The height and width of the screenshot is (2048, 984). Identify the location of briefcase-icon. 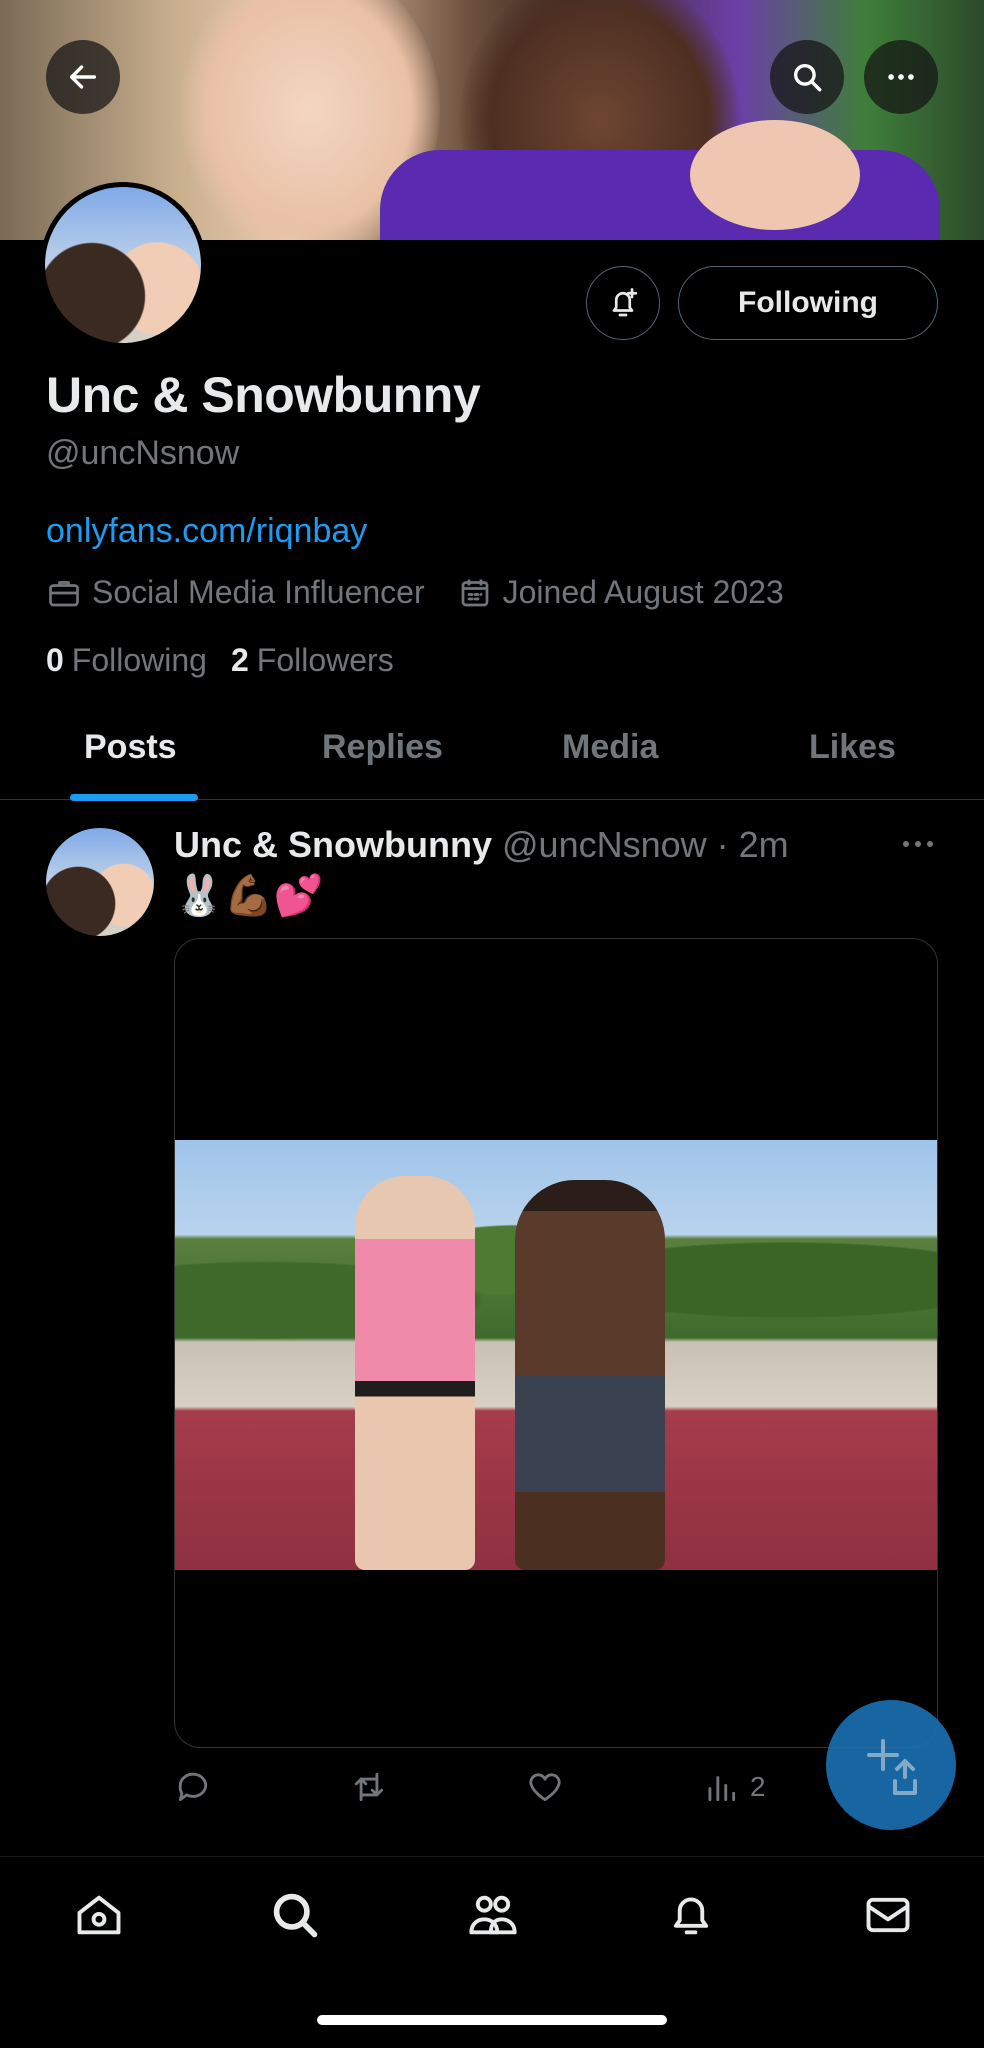
(64, 593).